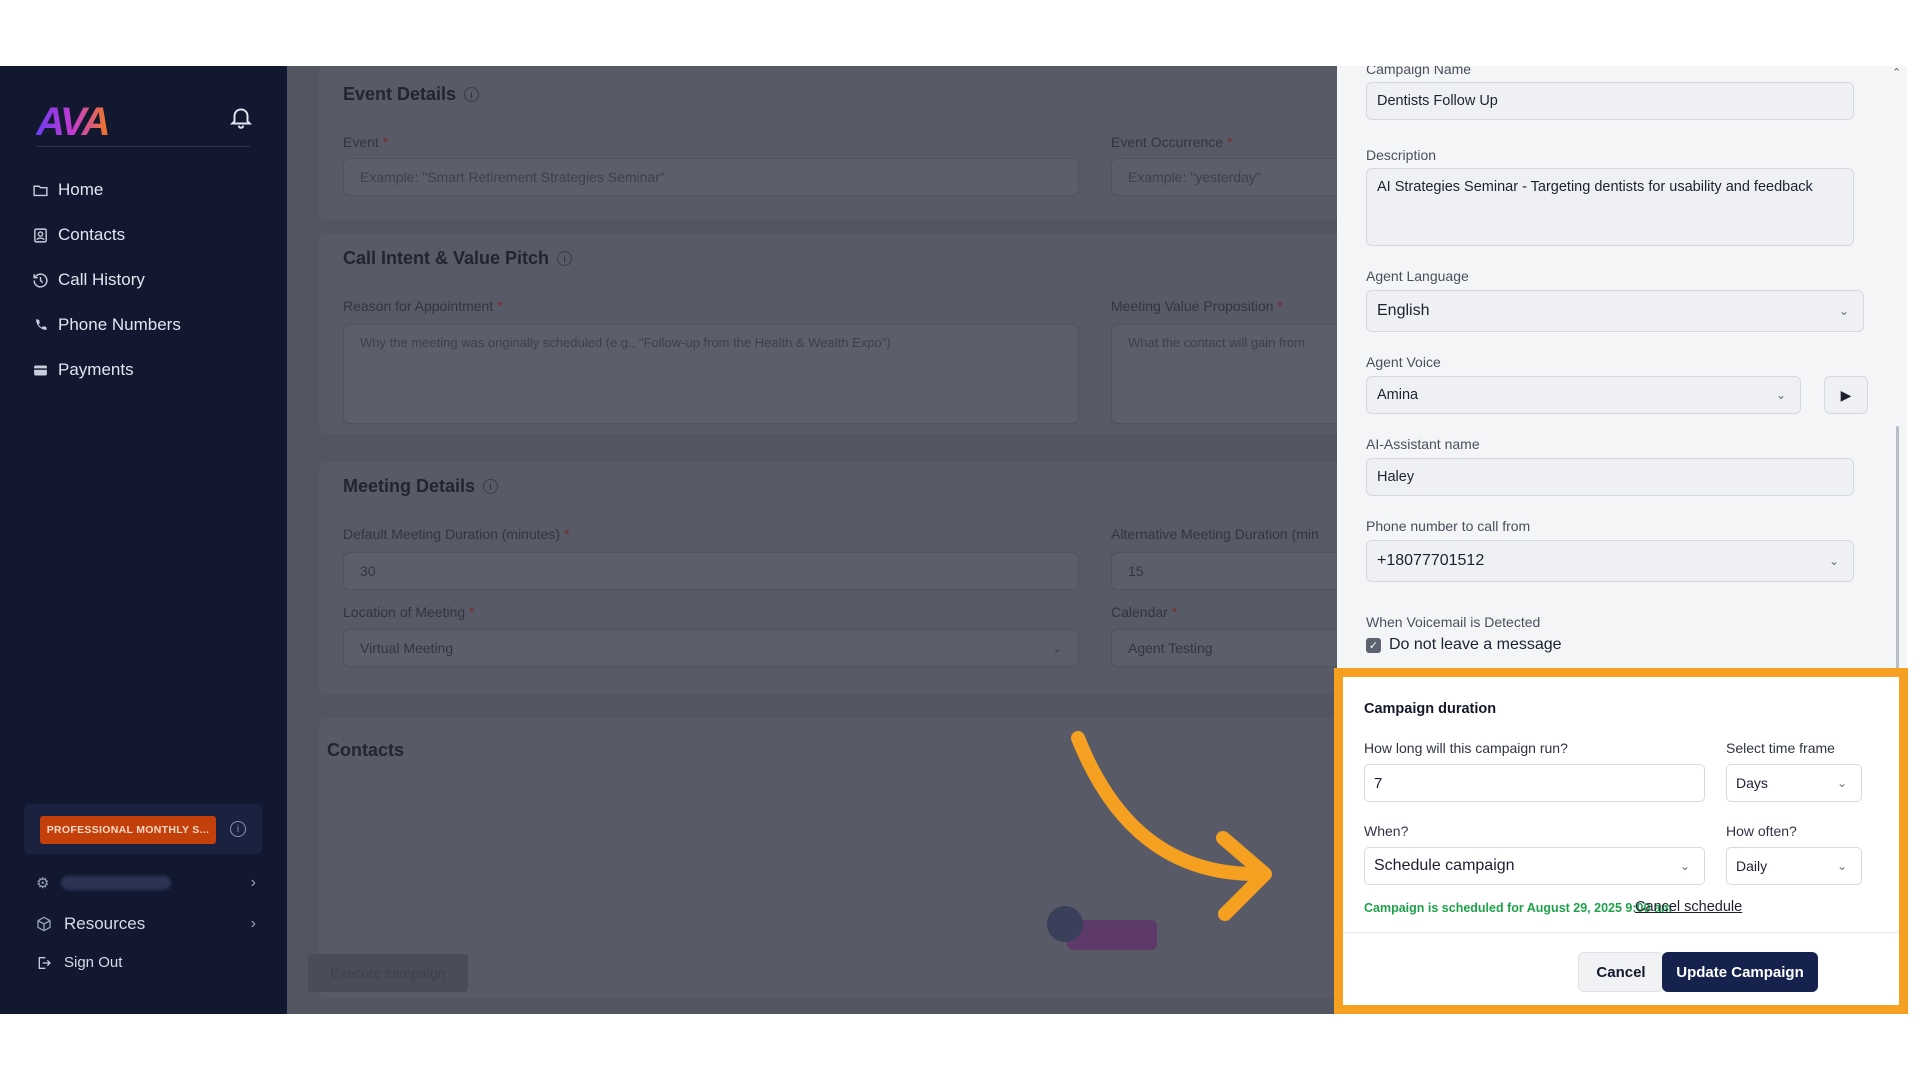  I want to click on play-voice-button: ▶, so click(1846, 395).